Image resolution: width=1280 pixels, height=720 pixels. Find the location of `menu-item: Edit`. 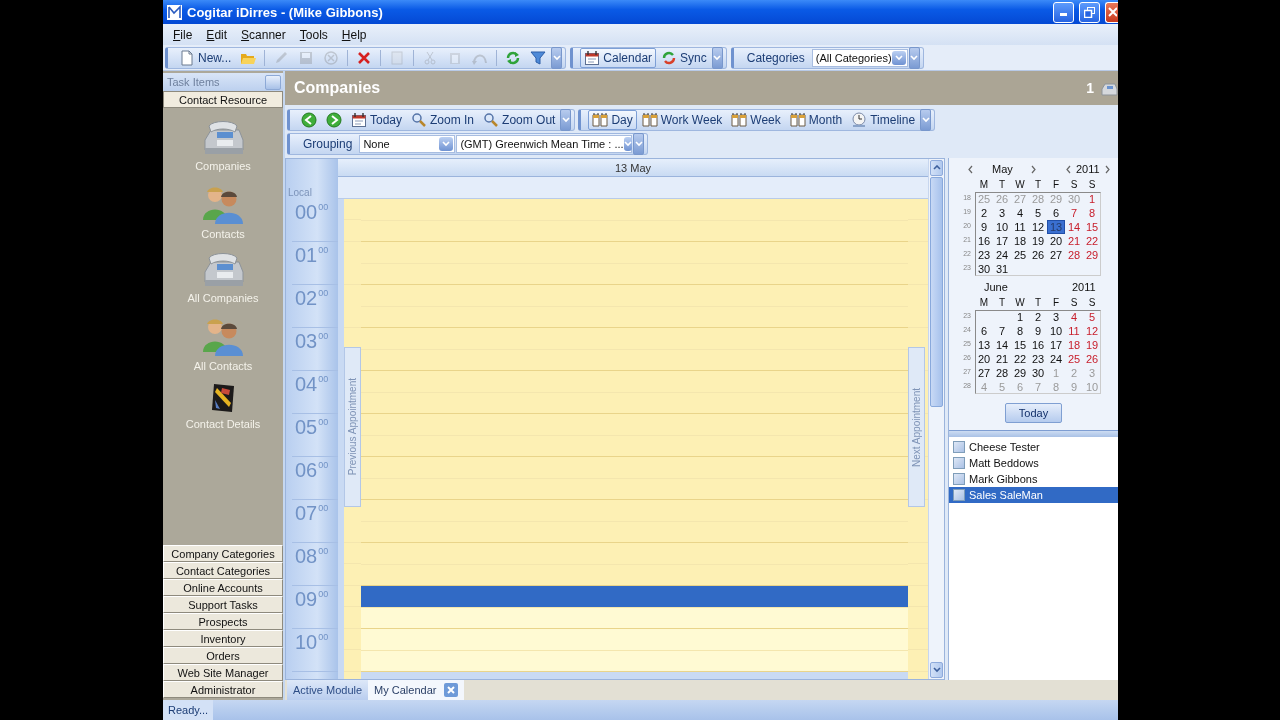

menu-item: Edit is located at coordinates (217, 34).